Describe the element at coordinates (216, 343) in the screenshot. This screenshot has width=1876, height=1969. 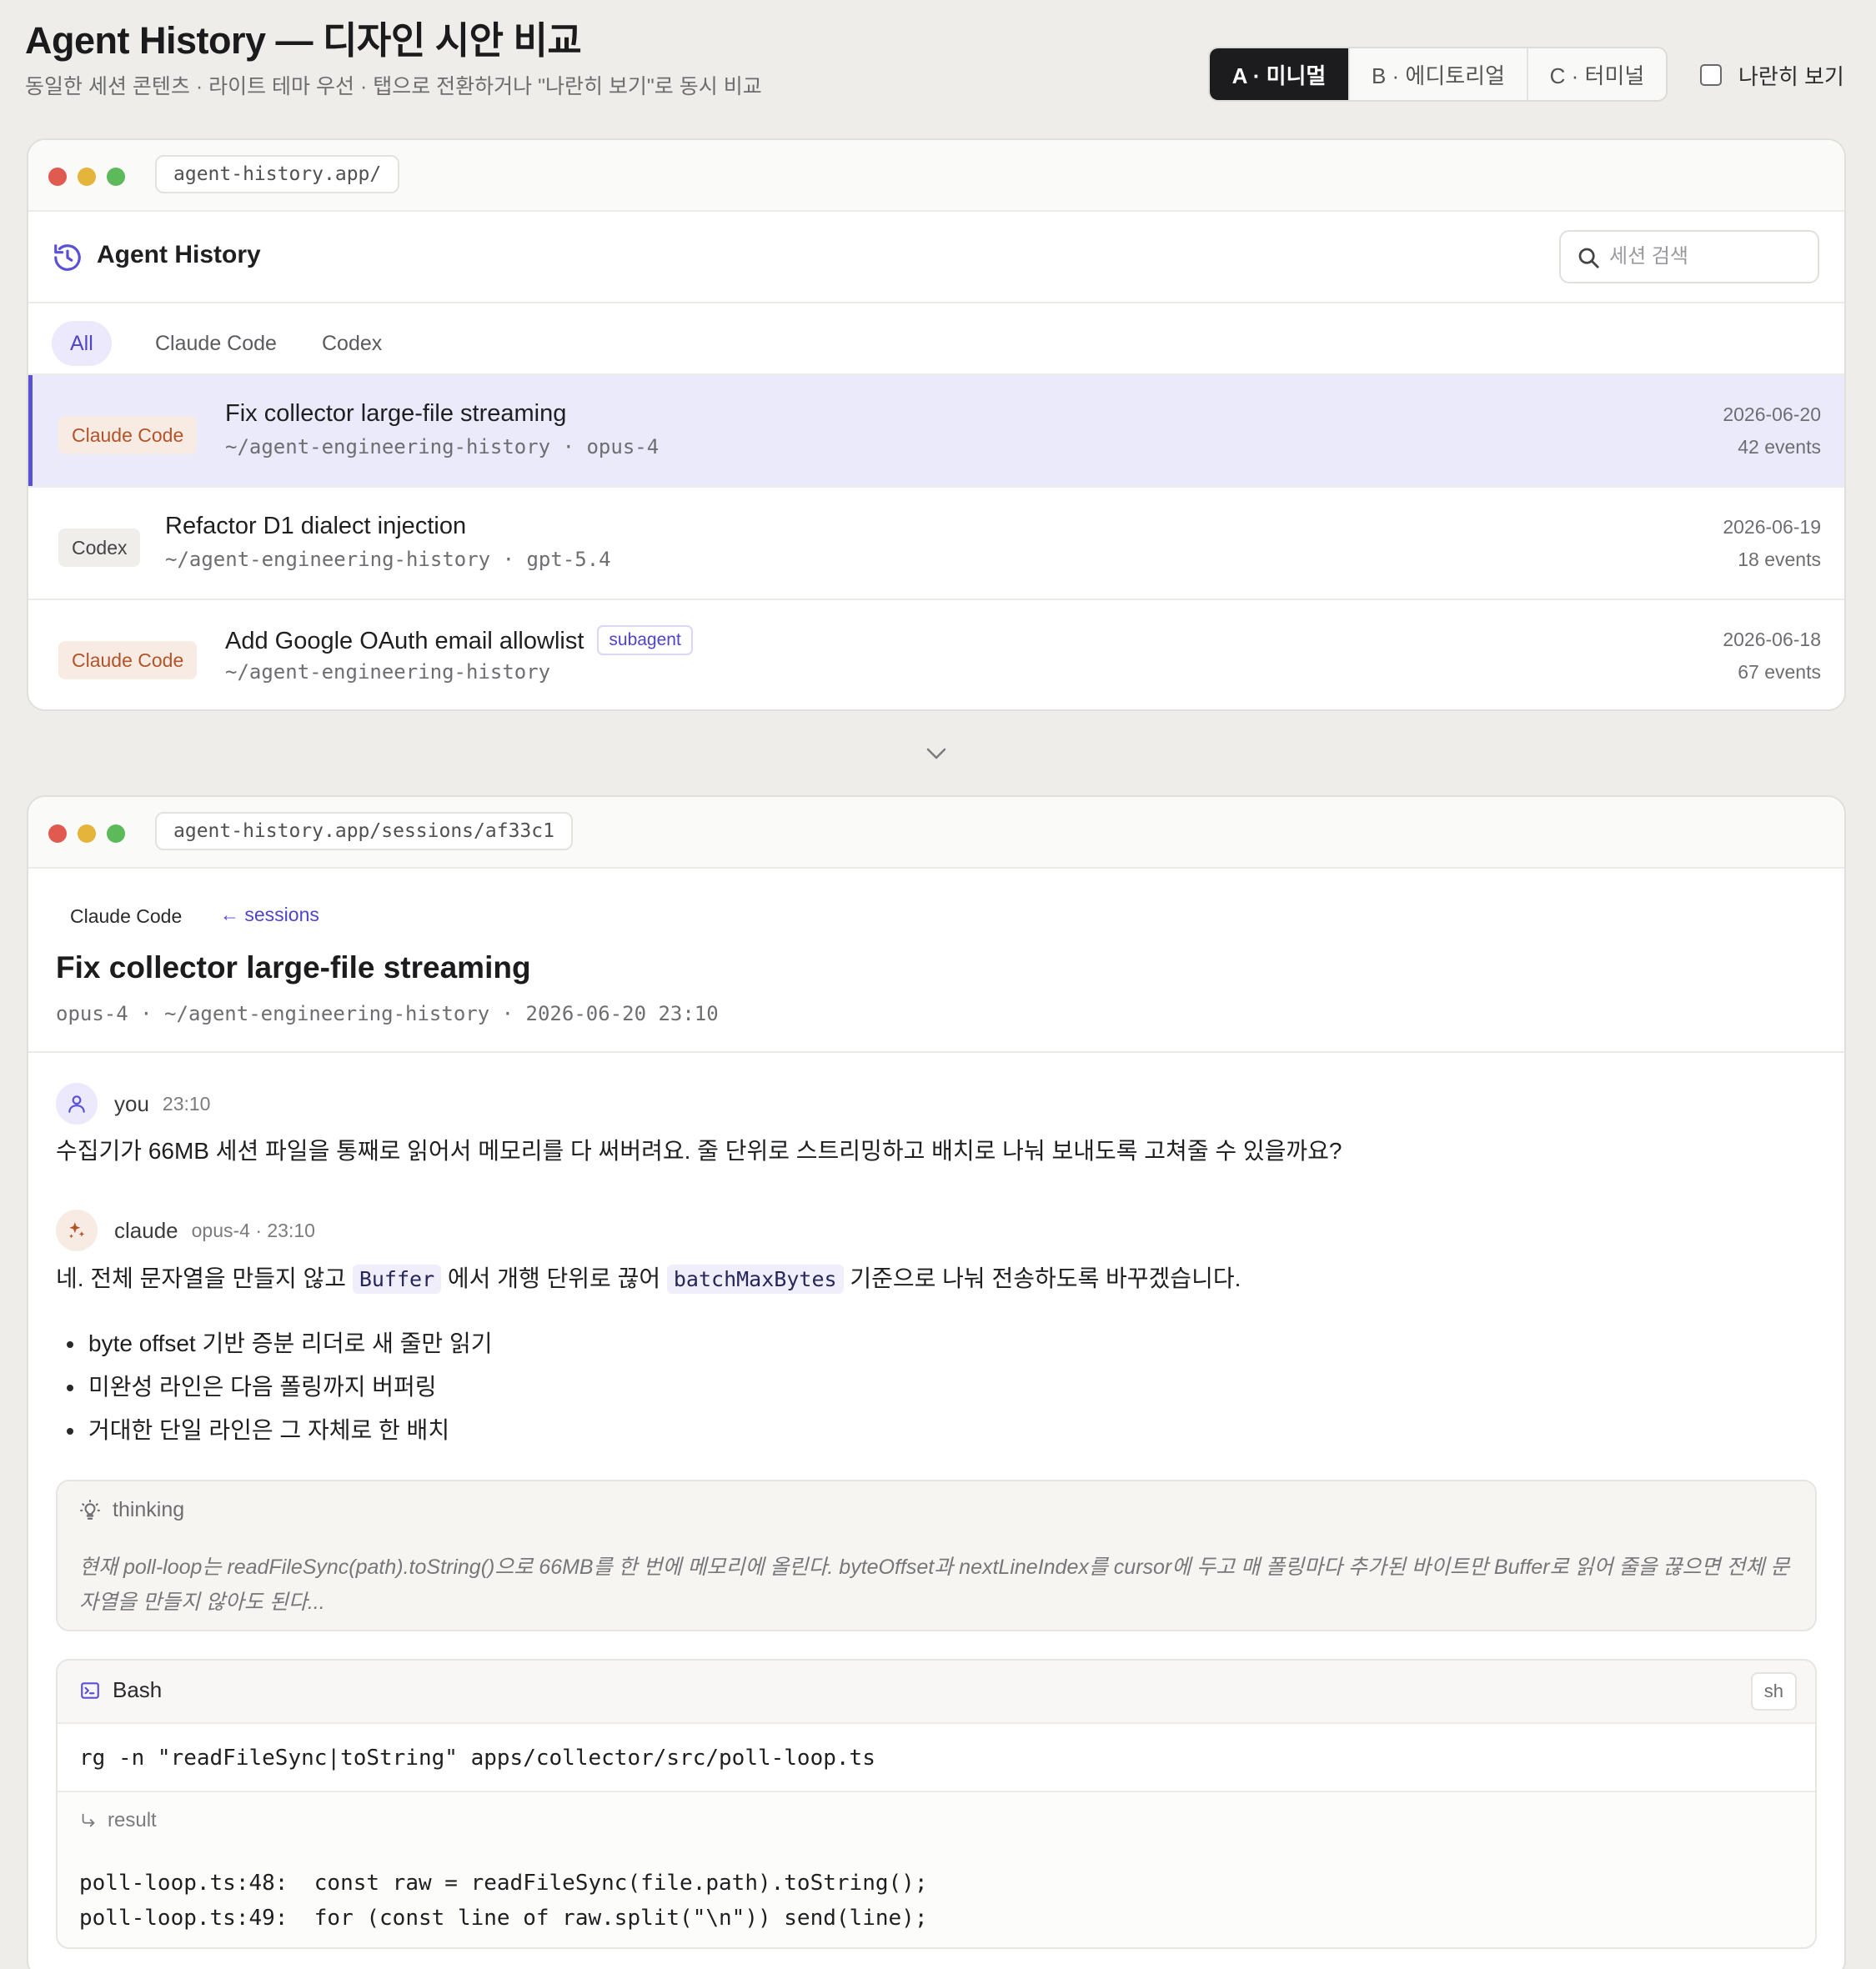
I see `filter-tab-claude-code: Claude Code` at that location.